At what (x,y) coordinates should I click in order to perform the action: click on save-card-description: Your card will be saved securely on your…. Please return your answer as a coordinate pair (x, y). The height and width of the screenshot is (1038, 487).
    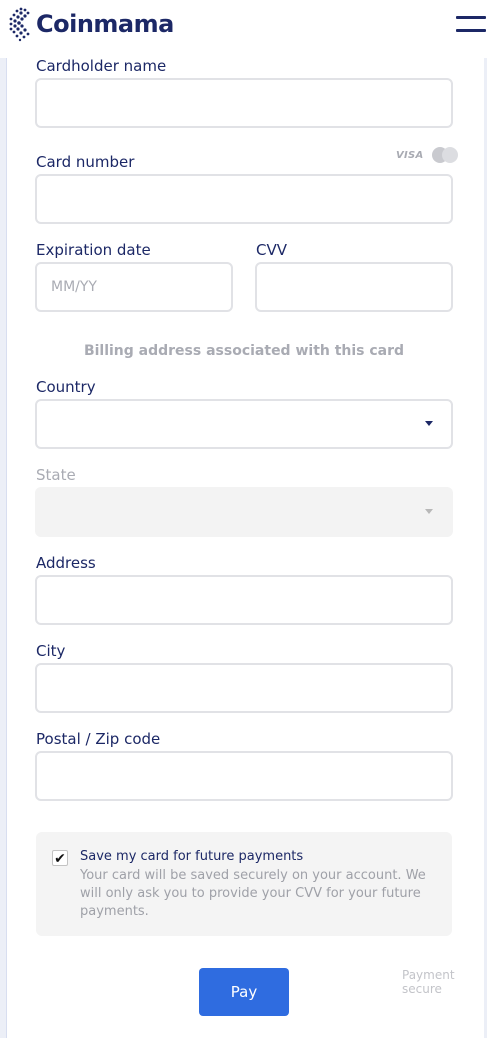
    Looking at the image, I should click on (253, 893).